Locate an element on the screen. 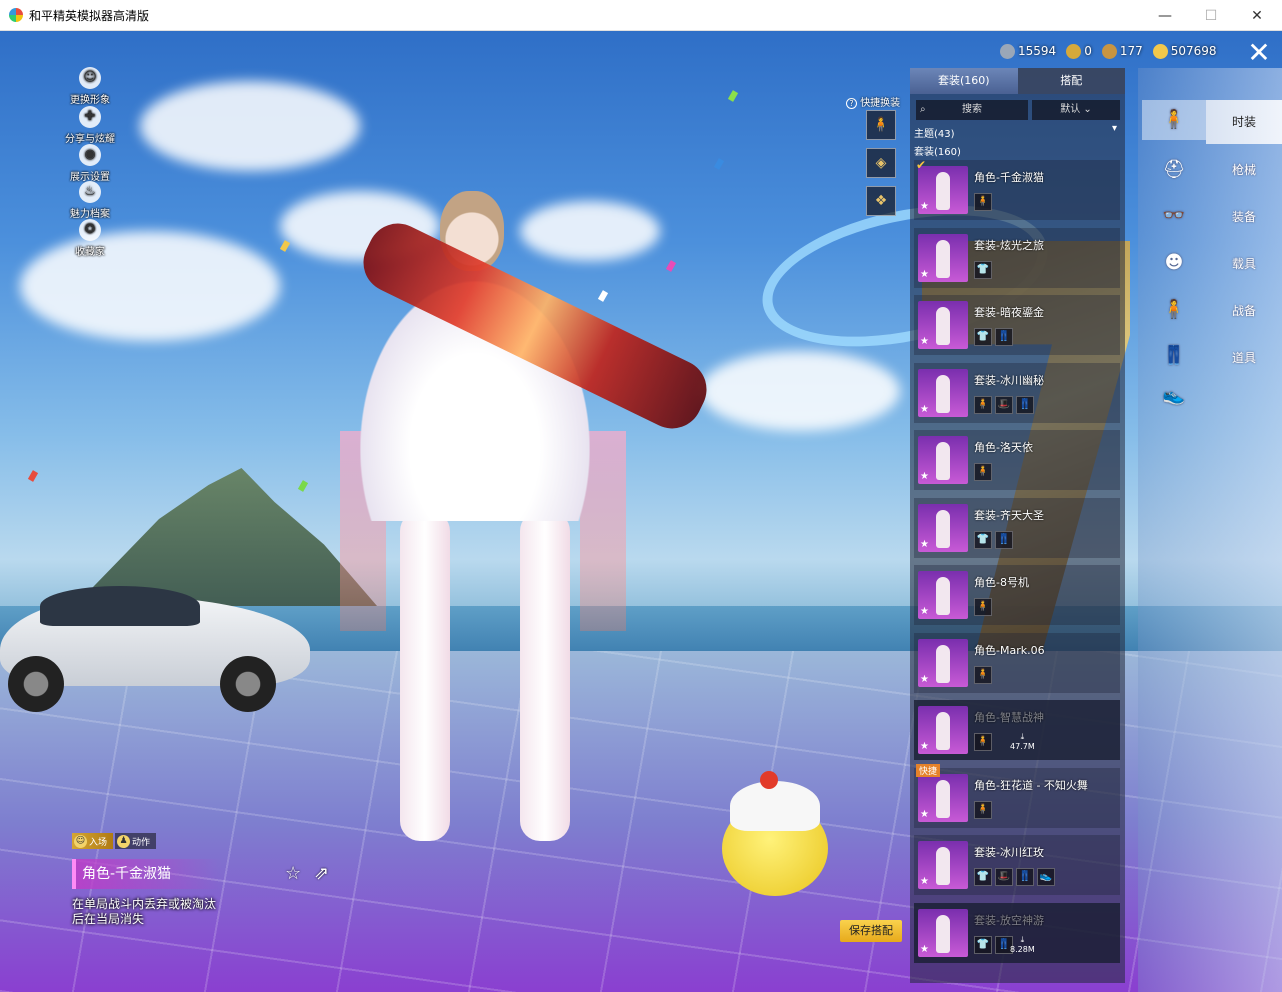 This screenshot has width=1282, height=992. currency-item: 0 is located at coordinates (1079, 51).